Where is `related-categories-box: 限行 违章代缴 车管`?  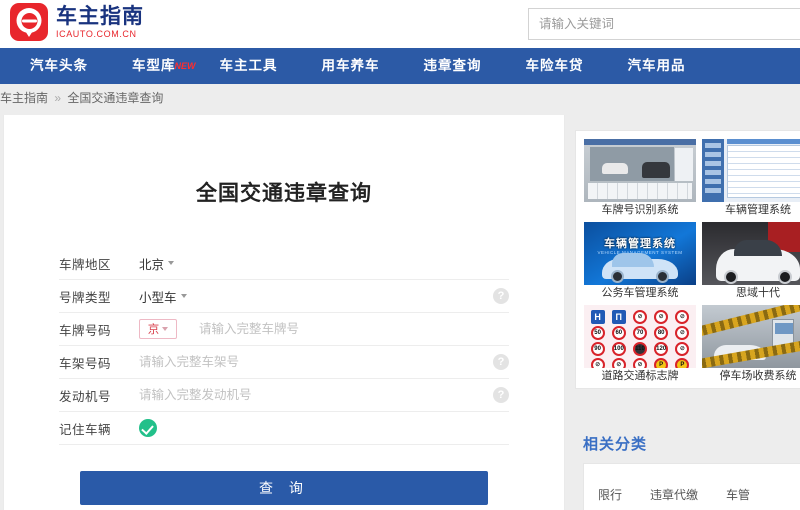 related-categories-box: 限行 违章代缴 车管 is located at coordinates (691, 486).